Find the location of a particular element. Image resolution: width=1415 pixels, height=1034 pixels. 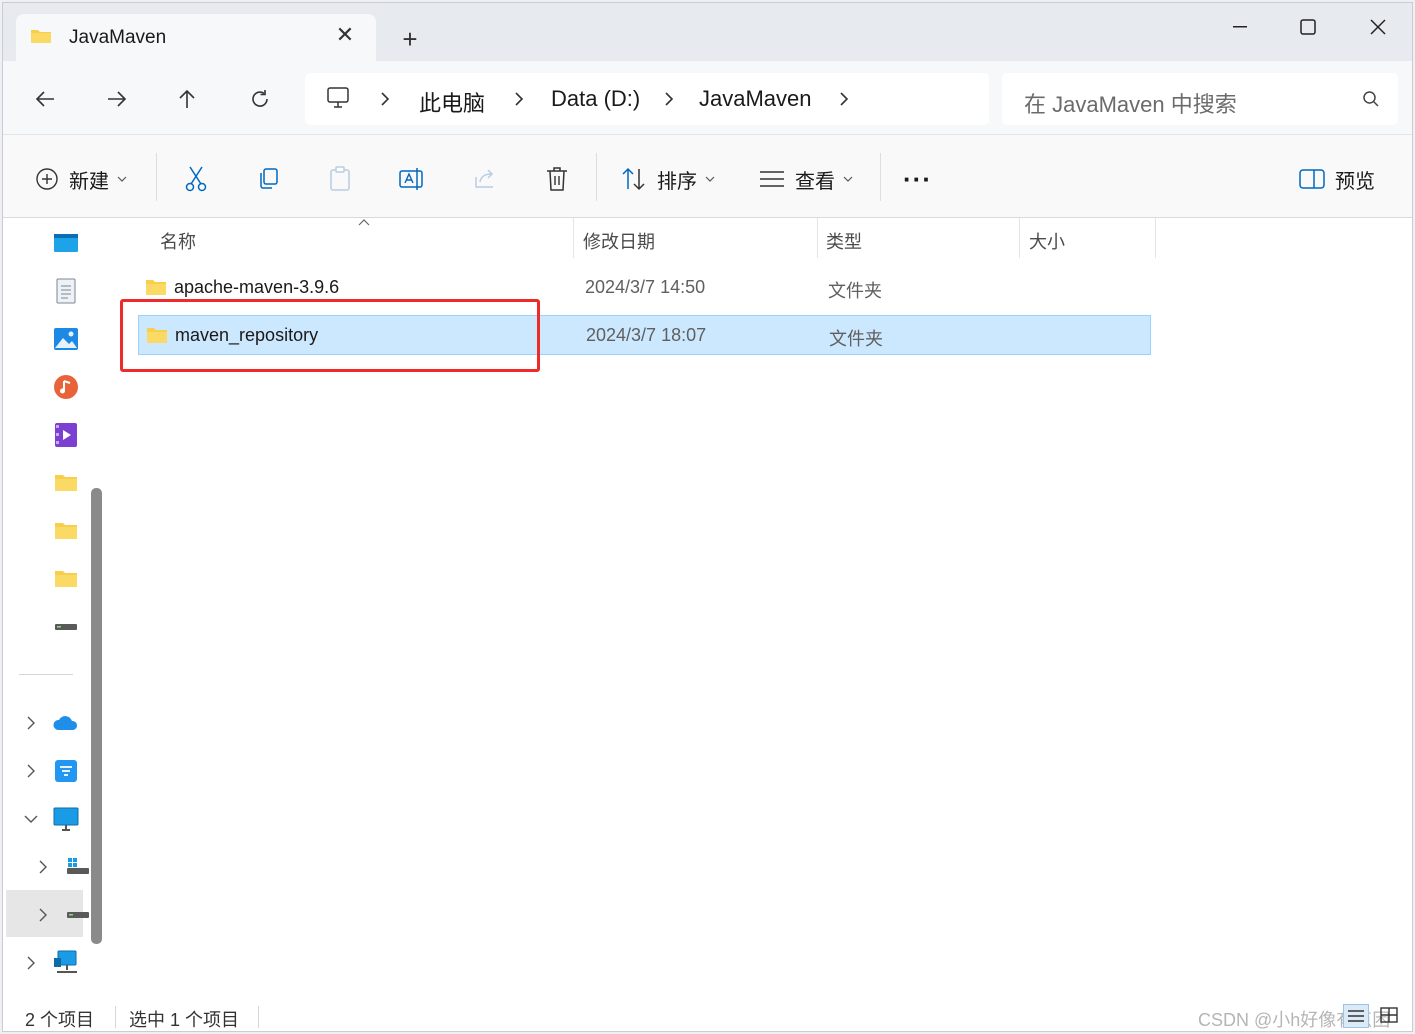

column-header-name: 名称 is located at coordinates (178, 241).